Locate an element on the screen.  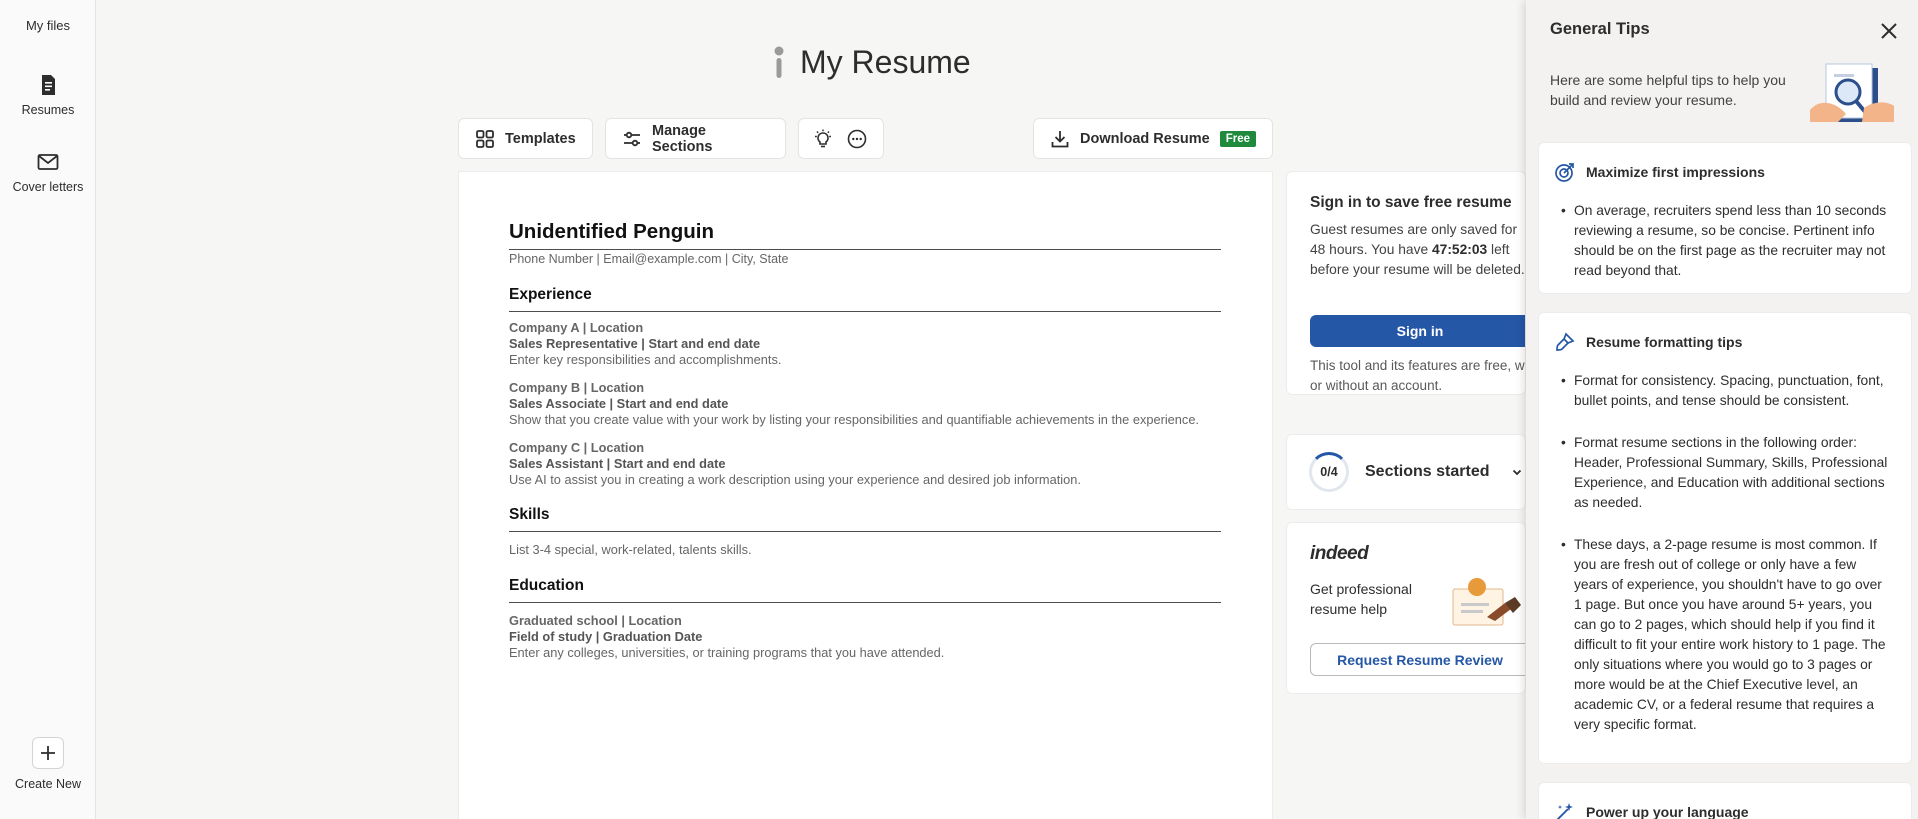
page-title: My Resume is located at coordinates (869, 62).